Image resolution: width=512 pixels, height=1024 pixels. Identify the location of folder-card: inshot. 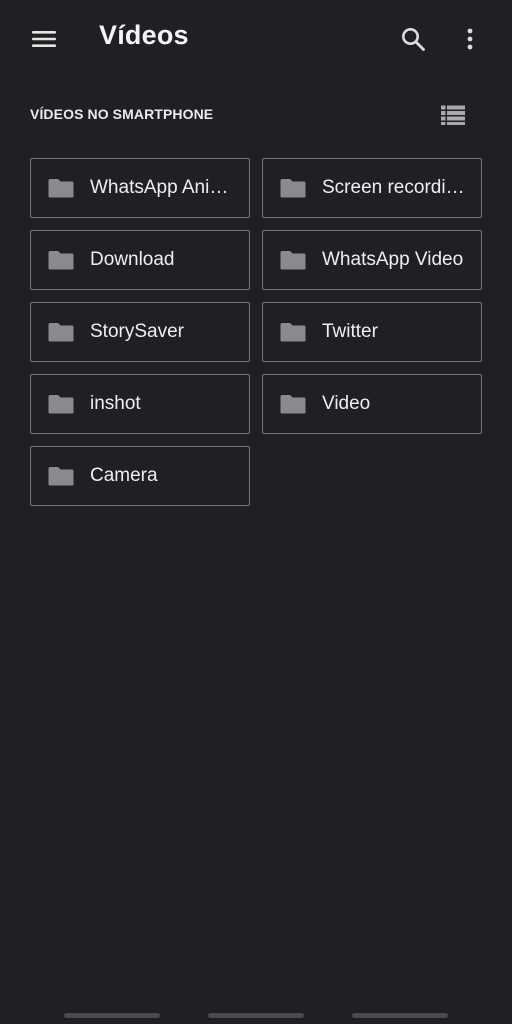
(140, 404).